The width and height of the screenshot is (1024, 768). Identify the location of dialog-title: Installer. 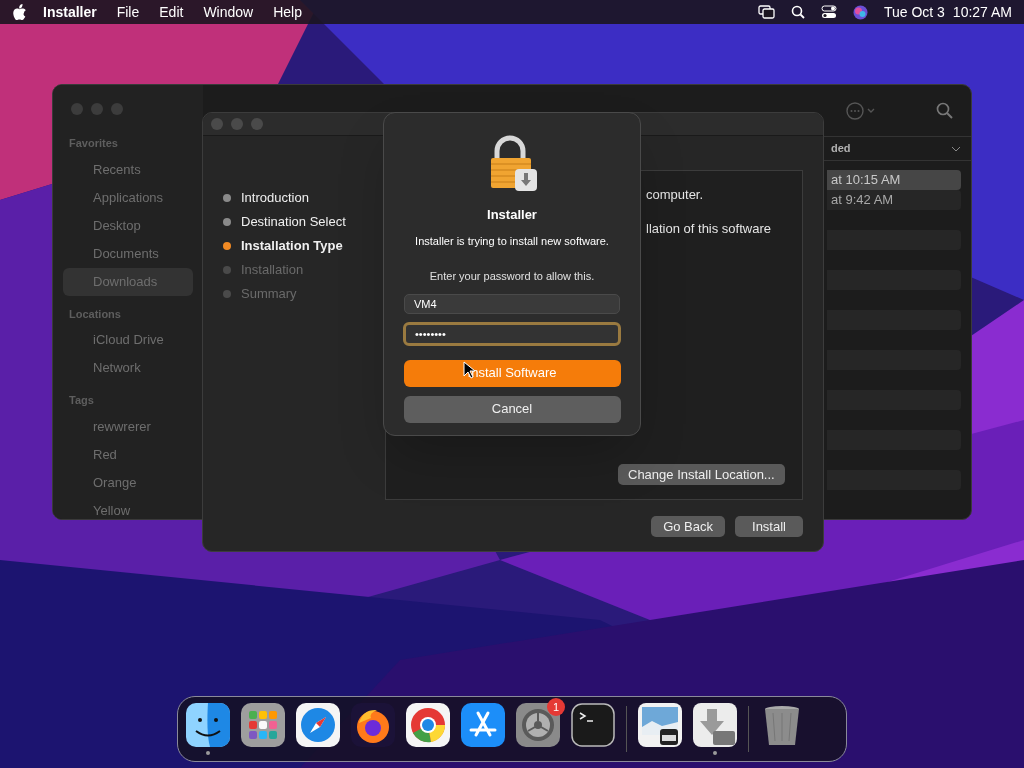
(512, 215).